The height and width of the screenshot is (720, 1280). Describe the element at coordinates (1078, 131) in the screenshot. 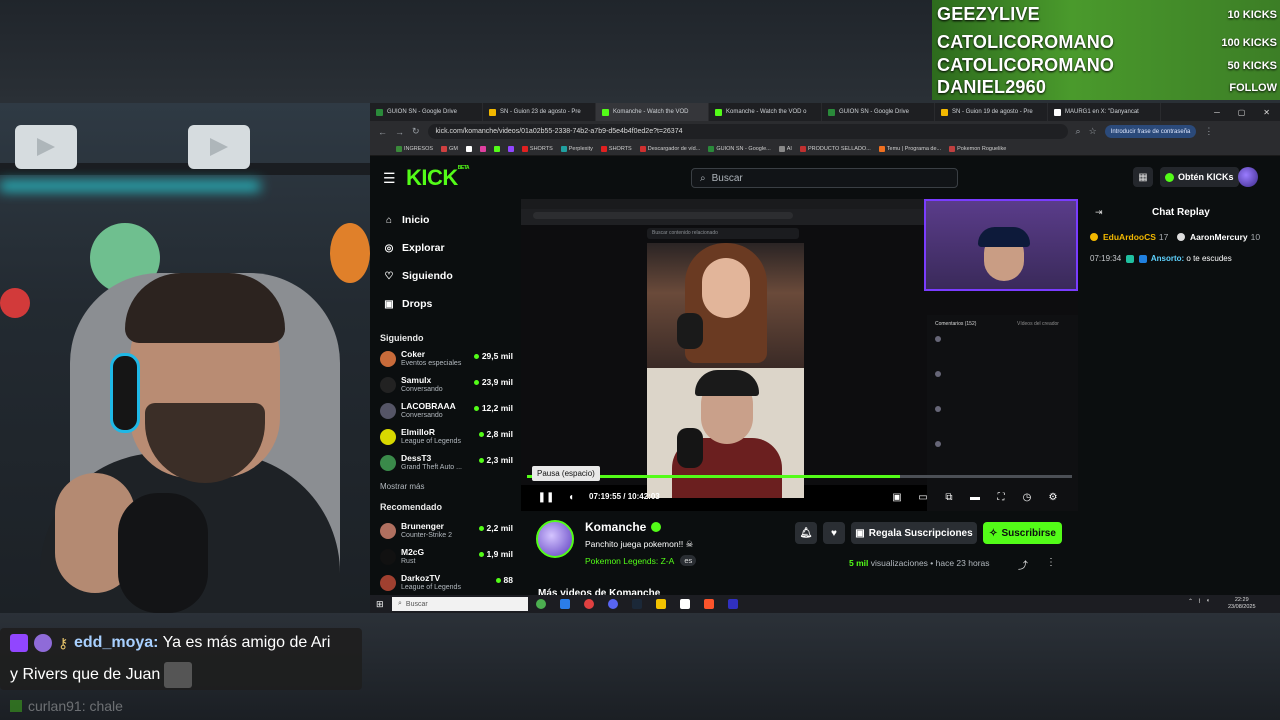

I see `zoom-icon: ⌕` at that location.